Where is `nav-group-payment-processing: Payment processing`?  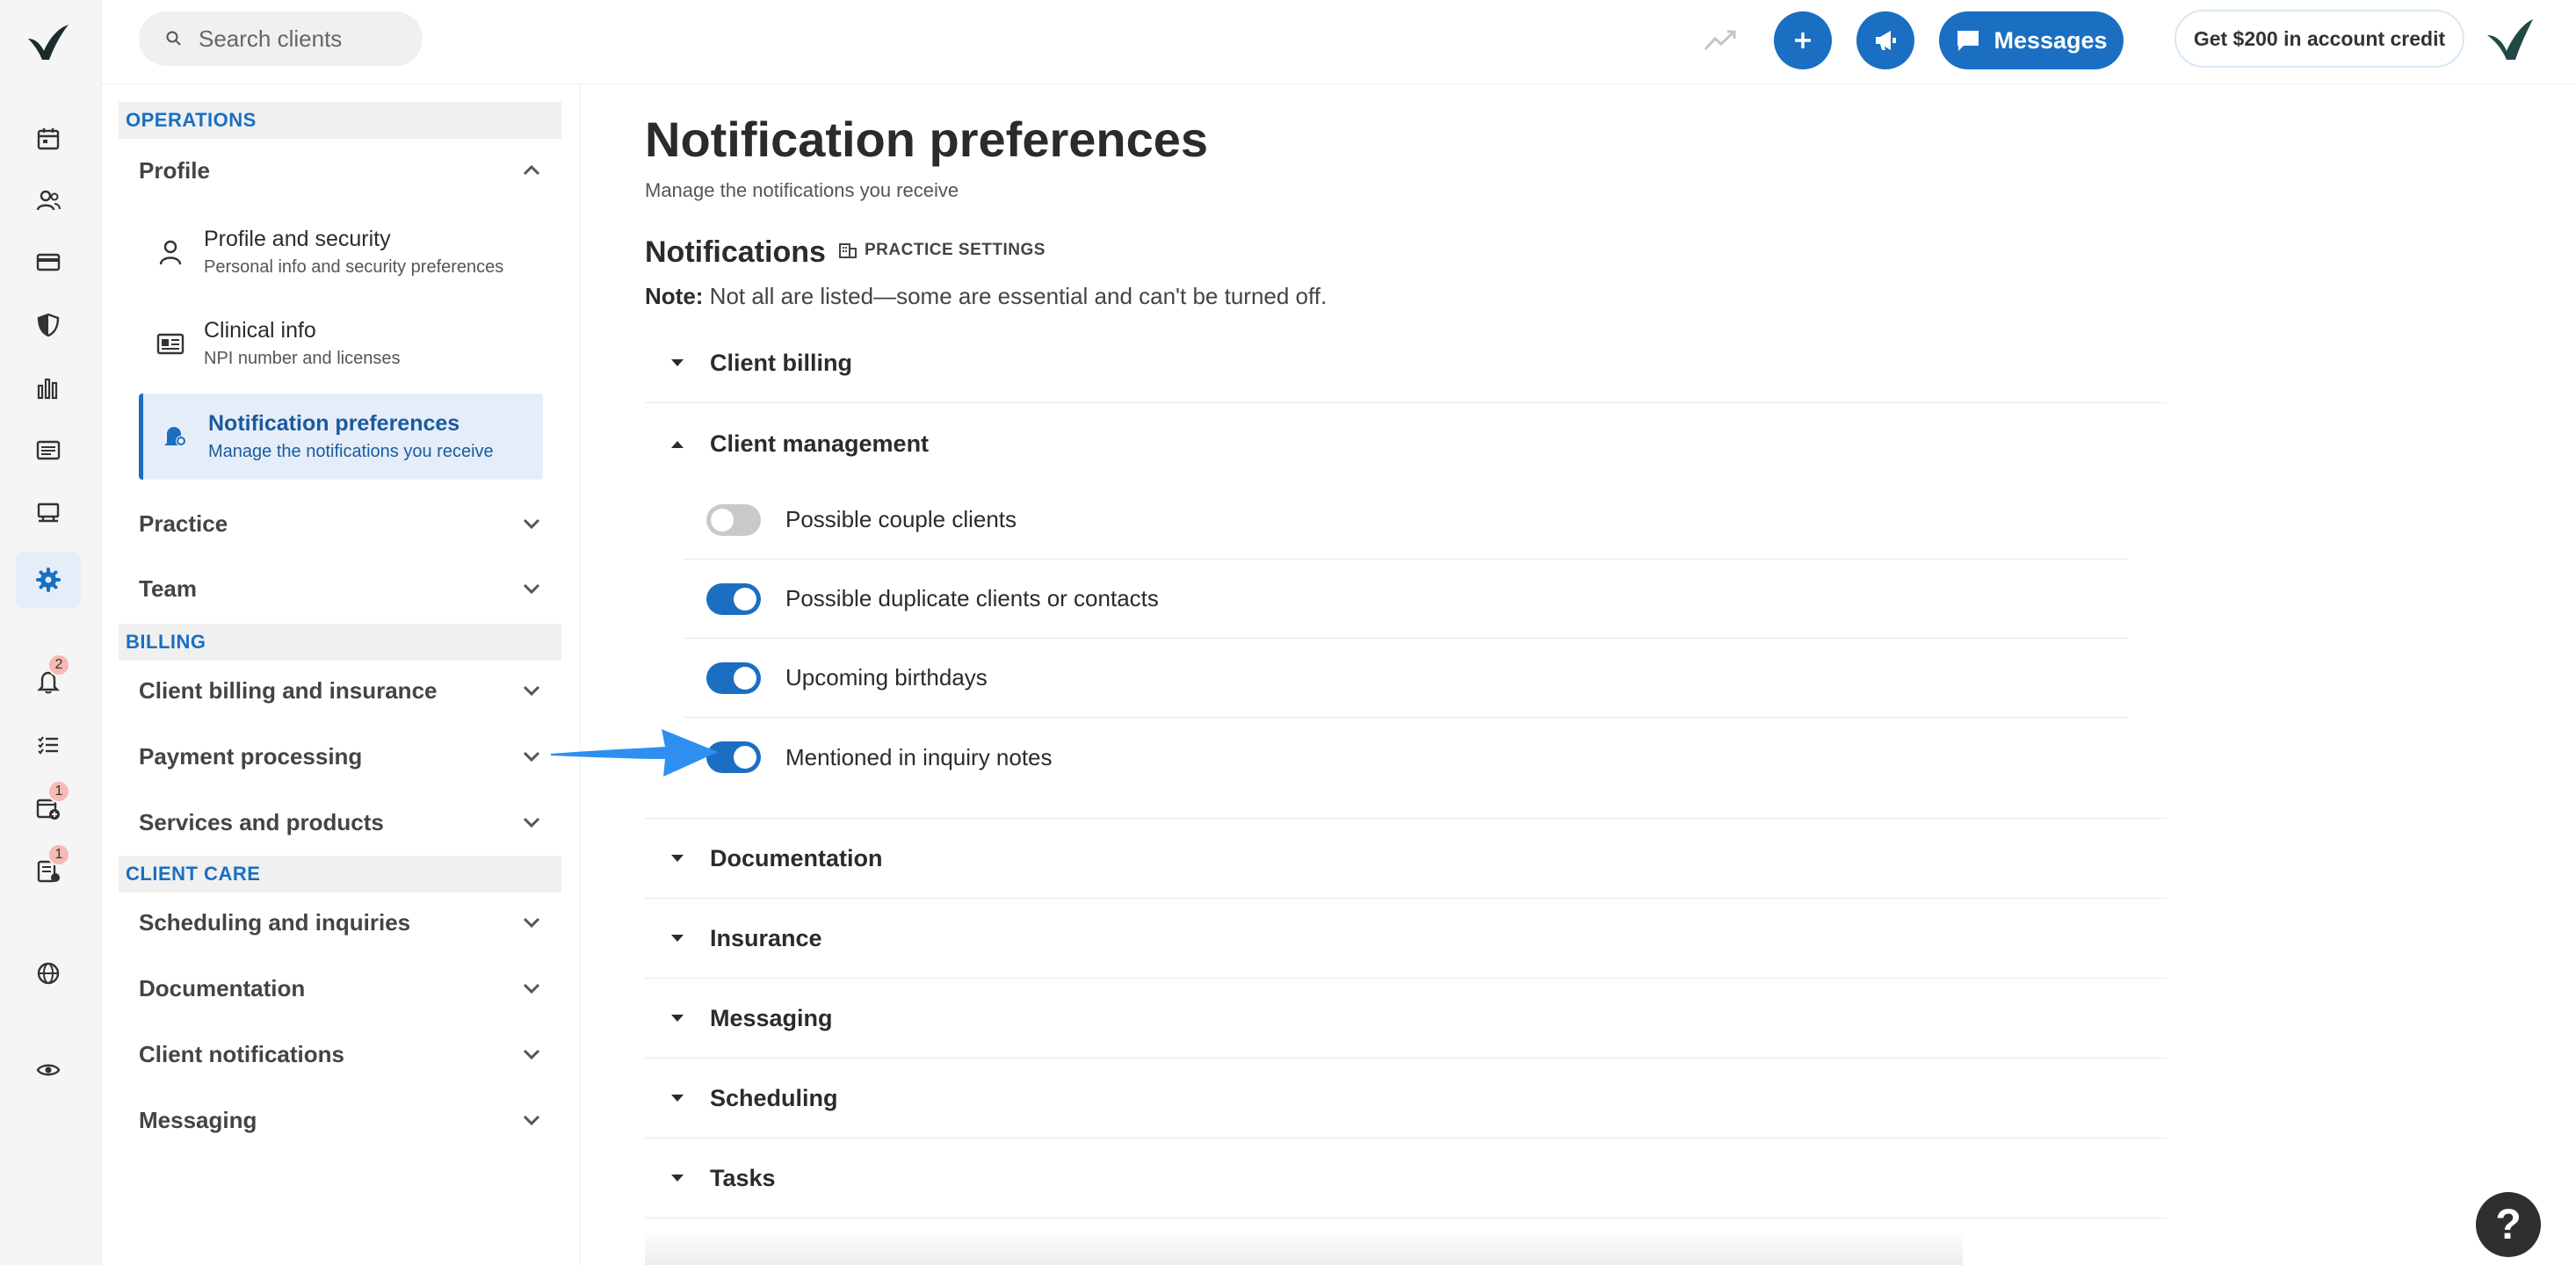 nav-group-payment-processing: Payment processing is located at coordinates (341, 756).